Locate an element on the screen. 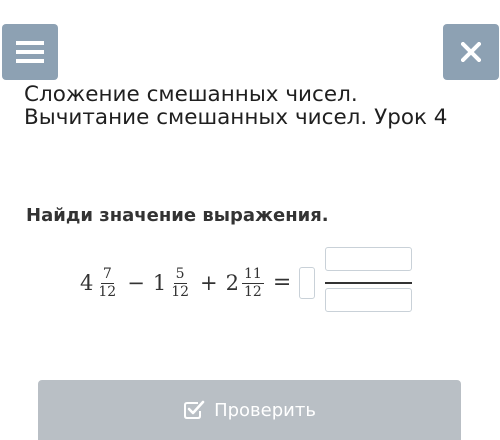  answer-fraction-bar is located at coordinates (368, 283).